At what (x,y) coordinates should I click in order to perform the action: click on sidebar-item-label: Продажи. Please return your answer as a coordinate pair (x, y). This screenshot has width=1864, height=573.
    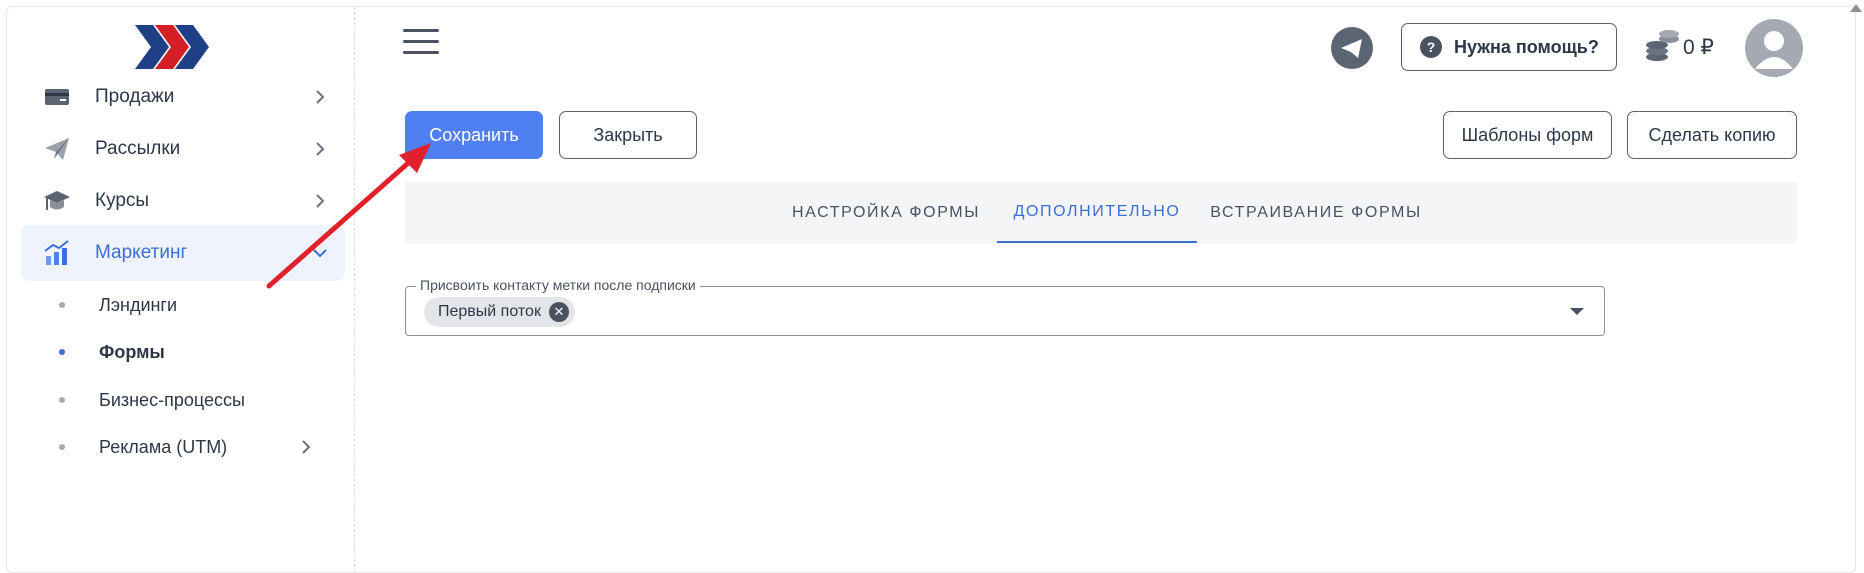
    Looking at the image, I should click on (135, 96).